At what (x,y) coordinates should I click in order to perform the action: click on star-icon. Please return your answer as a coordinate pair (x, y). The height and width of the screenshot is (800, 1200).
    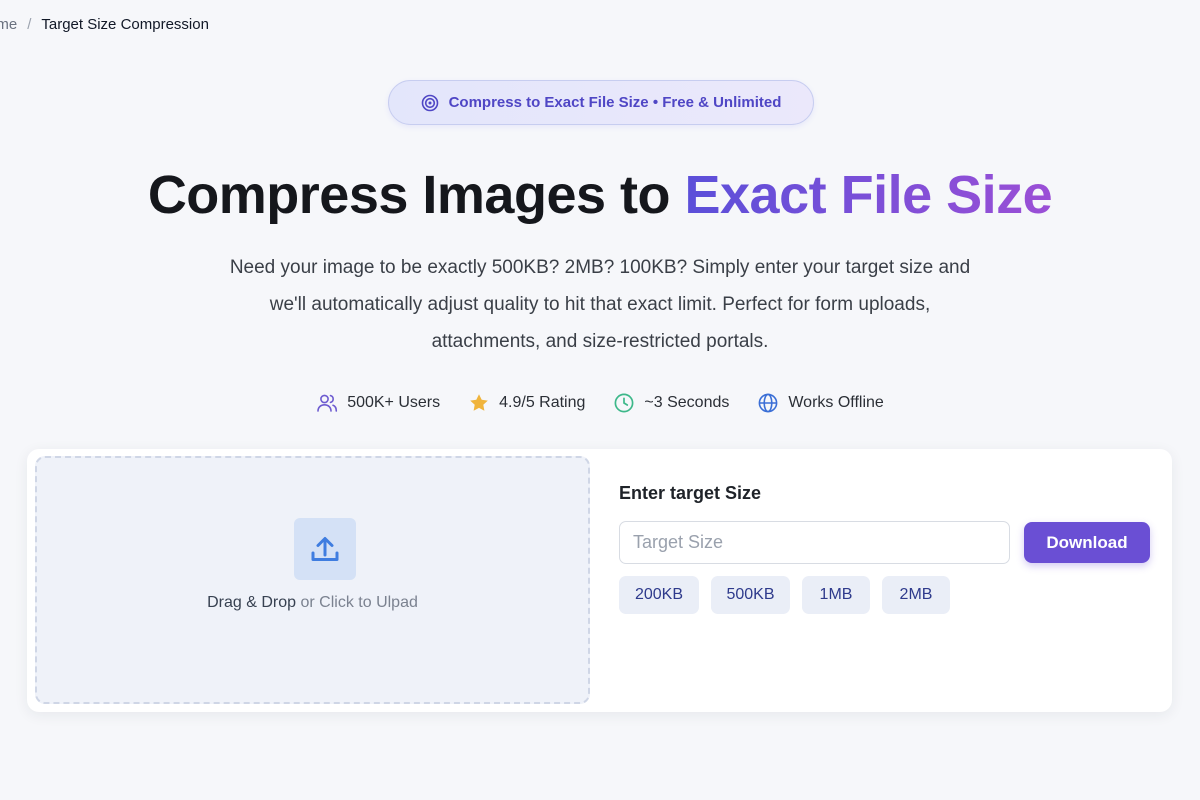
    Looking at the image, I should click on (479, 402).